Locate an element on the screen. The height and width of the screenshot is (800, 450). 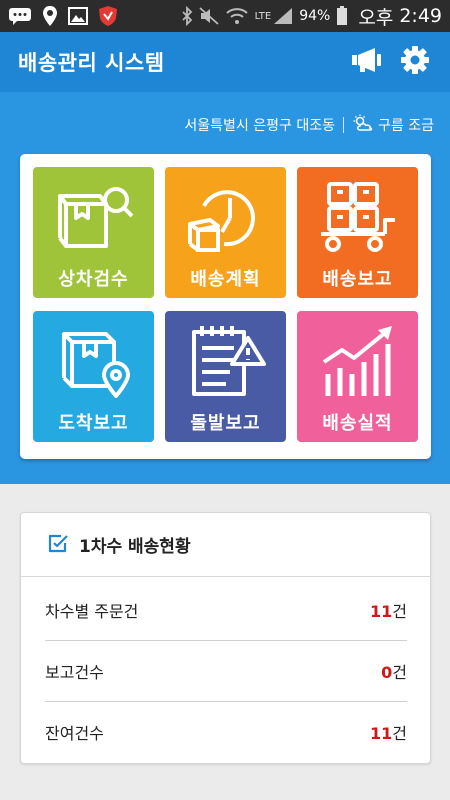
tile-label: 배송보고 is located at coordinates (357, 279).